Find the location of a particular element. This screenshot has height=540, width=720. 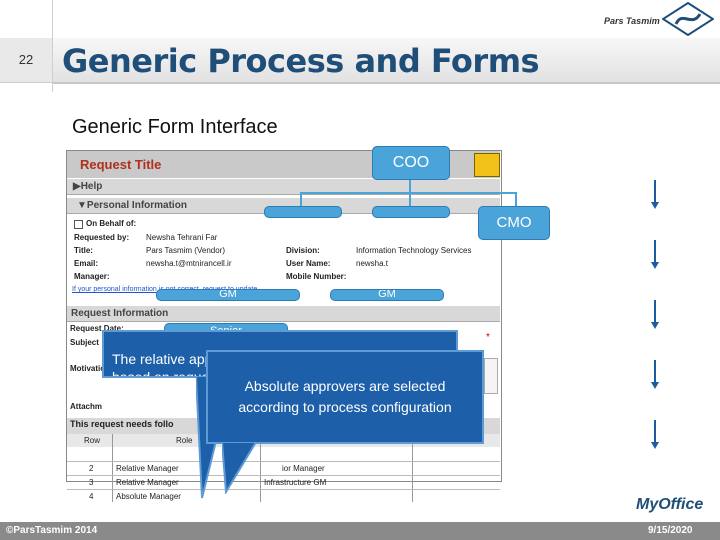

form-title: Request Title is located at coordinates (121, 164).